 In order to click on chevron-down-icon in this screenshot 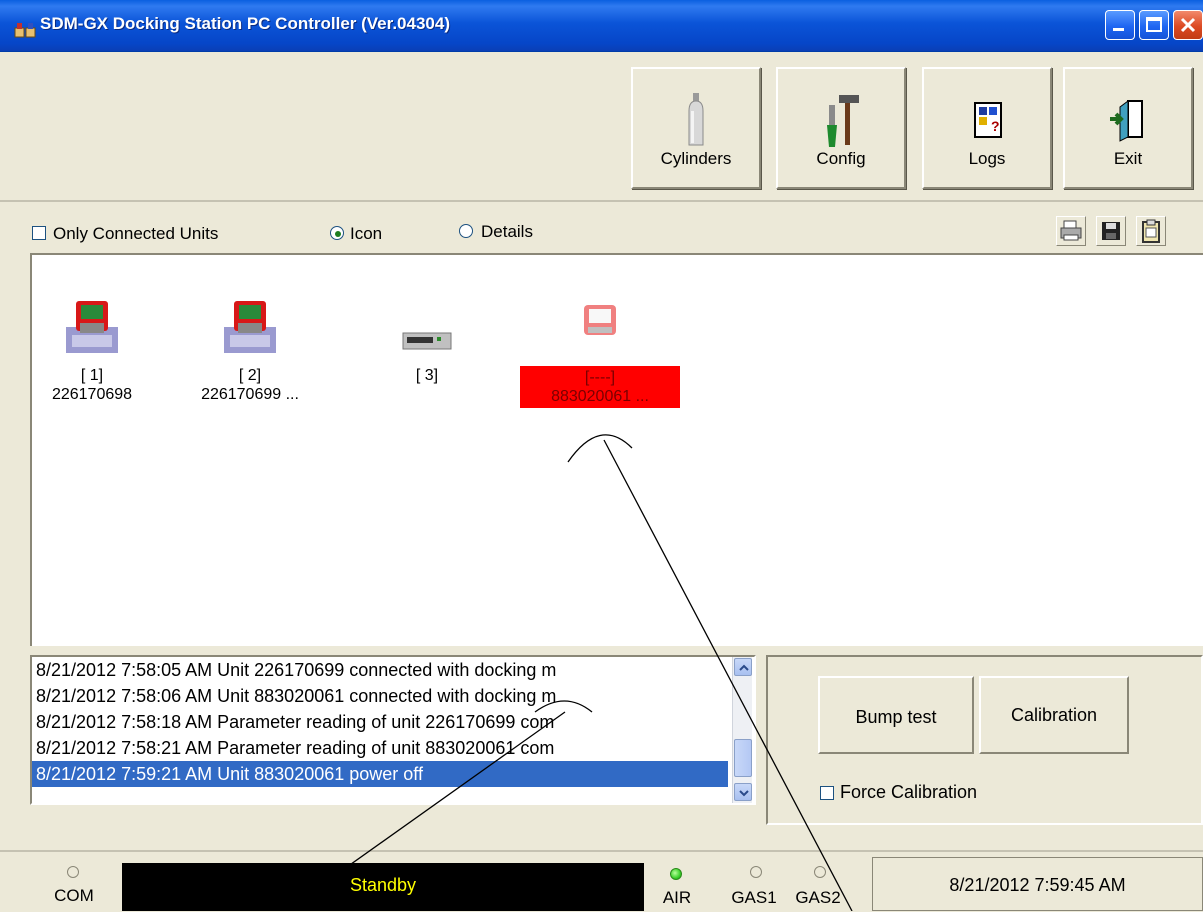, I will do `click(744, 793)`.